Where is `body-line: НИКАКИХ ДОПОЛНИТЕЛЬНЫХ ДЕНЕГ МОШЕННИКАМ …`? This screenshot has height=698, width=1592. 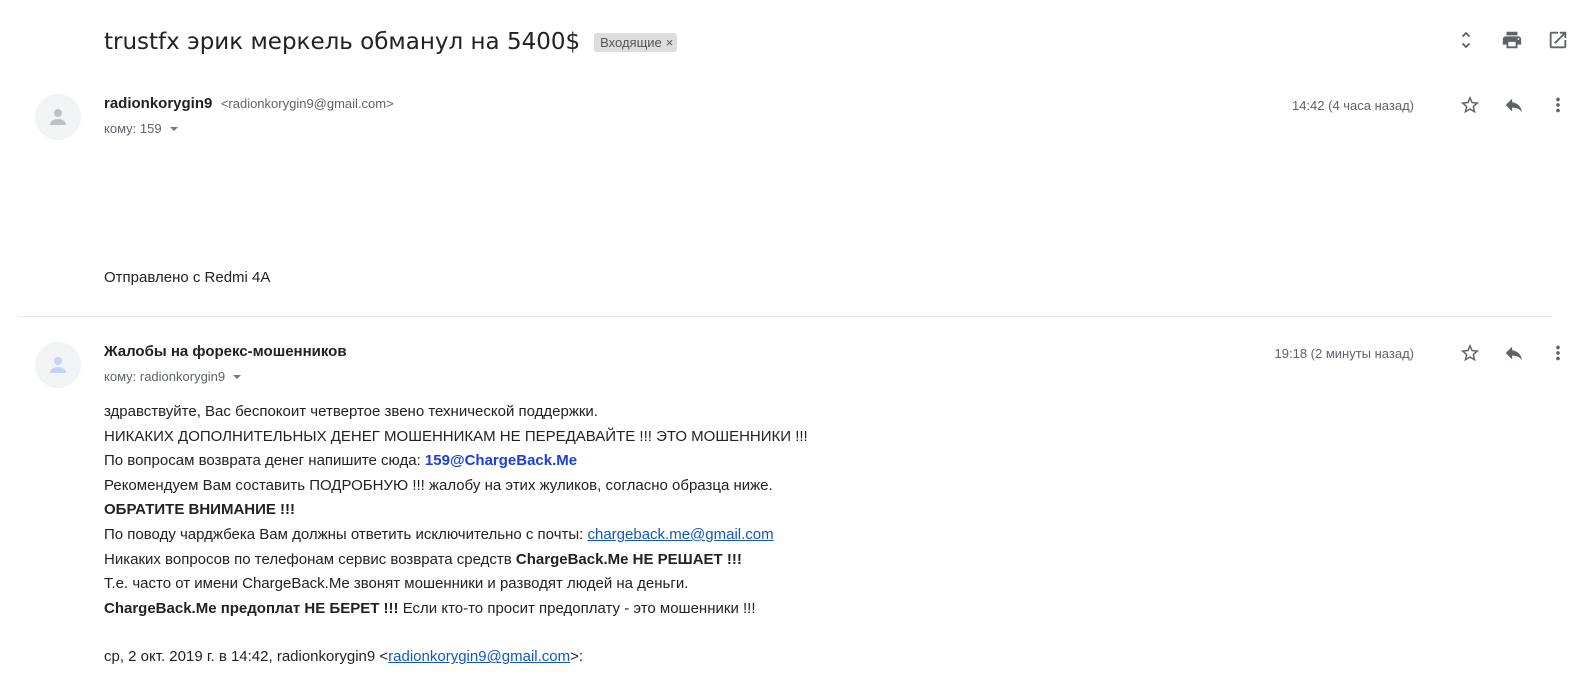 body-line: НИКАКИХ ДОПОЛНИТЕЛЬНЫХ ДЕНЕГ МОШЕННИКАМ … is located at coordinates (456, 436).